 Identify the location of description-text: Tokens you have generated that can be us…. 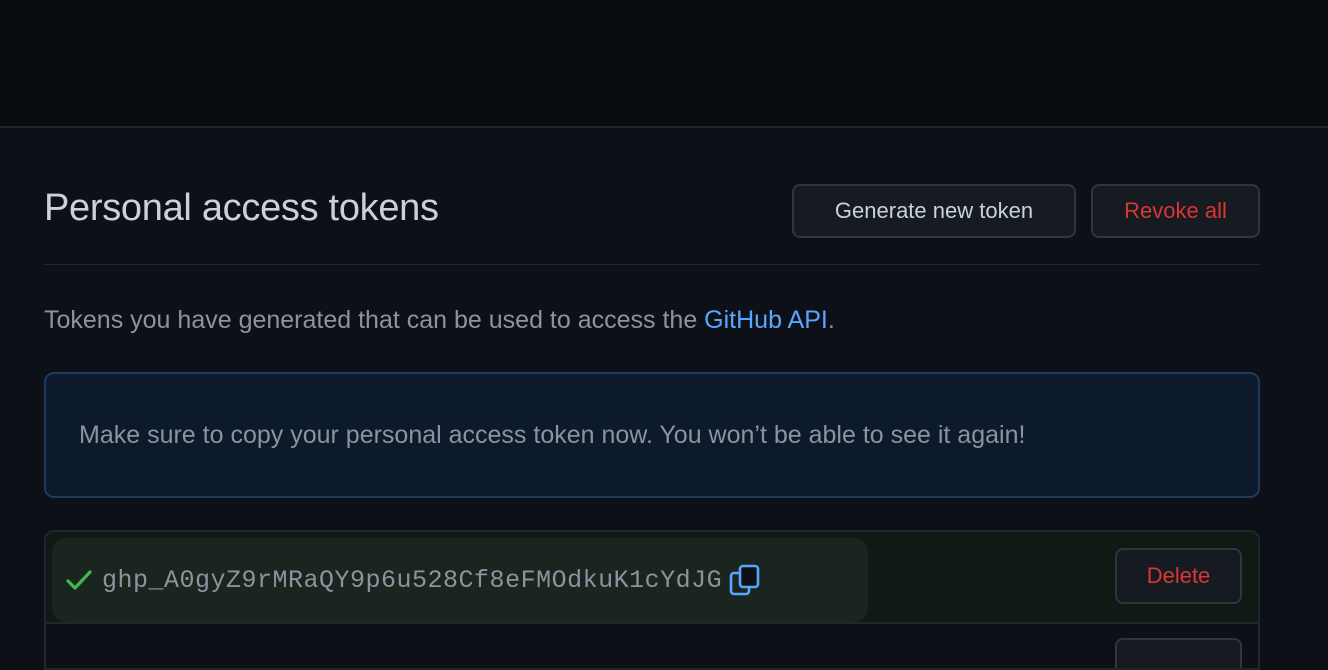
(374, 320).